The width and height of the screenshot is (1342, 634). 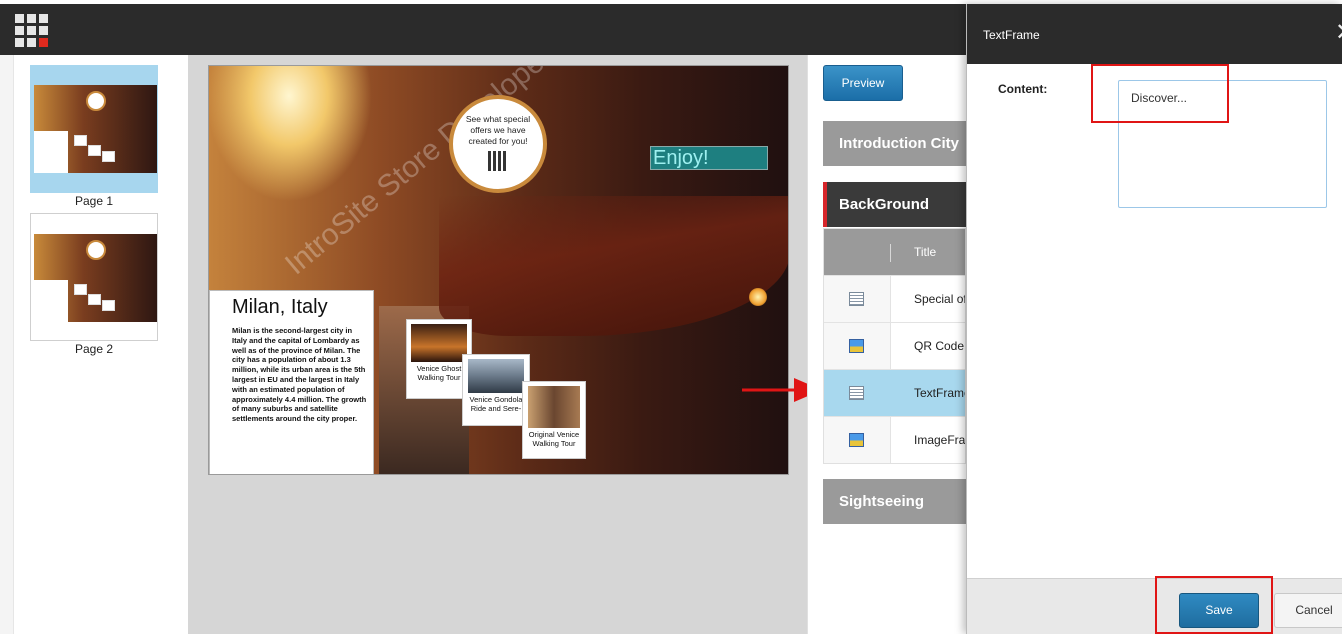 What do you see at coordinates (496, 404) in the screenshot?
I see `photo-caption: Venice Gondola Ride and Sere-` at bounding box center [496, 404].